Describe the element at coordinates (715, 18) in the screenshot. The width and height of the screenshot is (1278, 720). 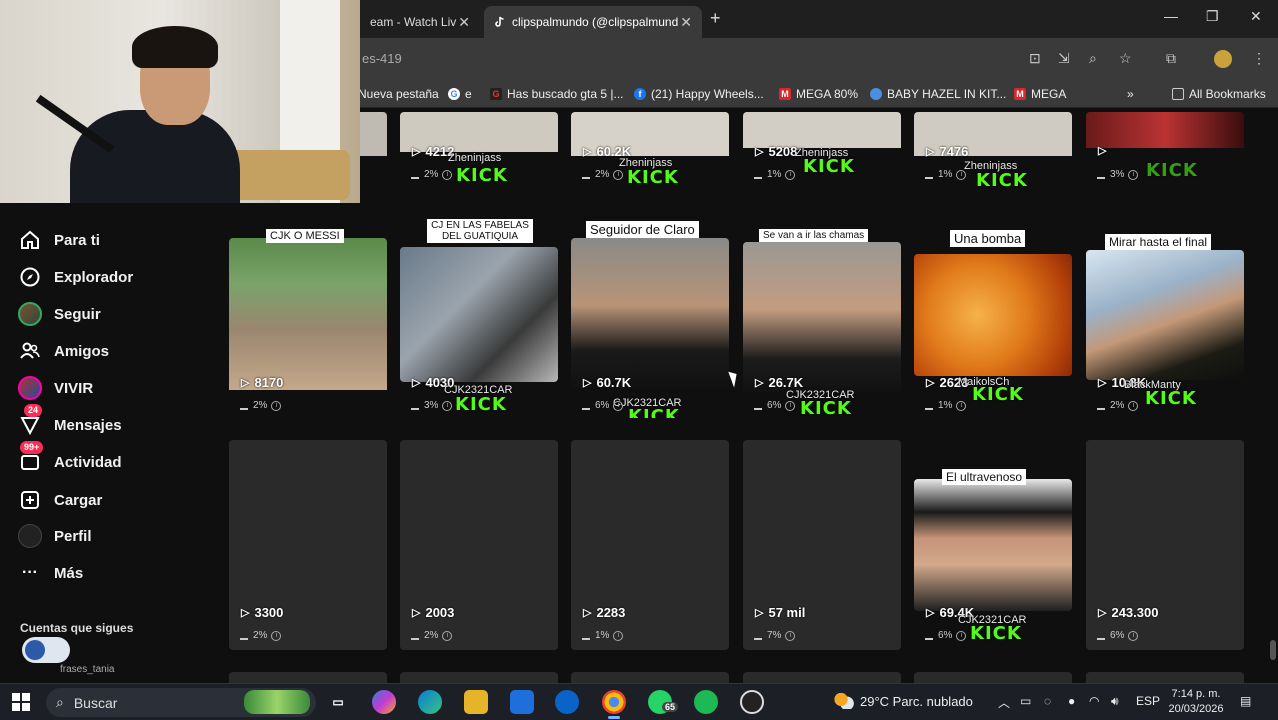
I see `new-tab-icon: +` at that location.